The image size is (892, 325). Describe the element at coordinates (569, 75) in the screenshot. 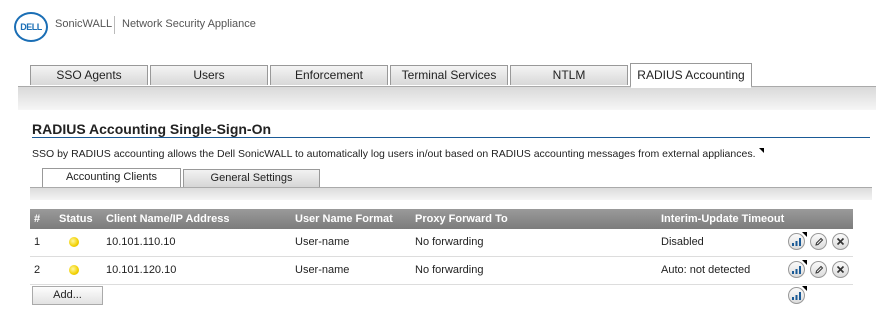

I see `tab-ntlm: NTLM` at that location.